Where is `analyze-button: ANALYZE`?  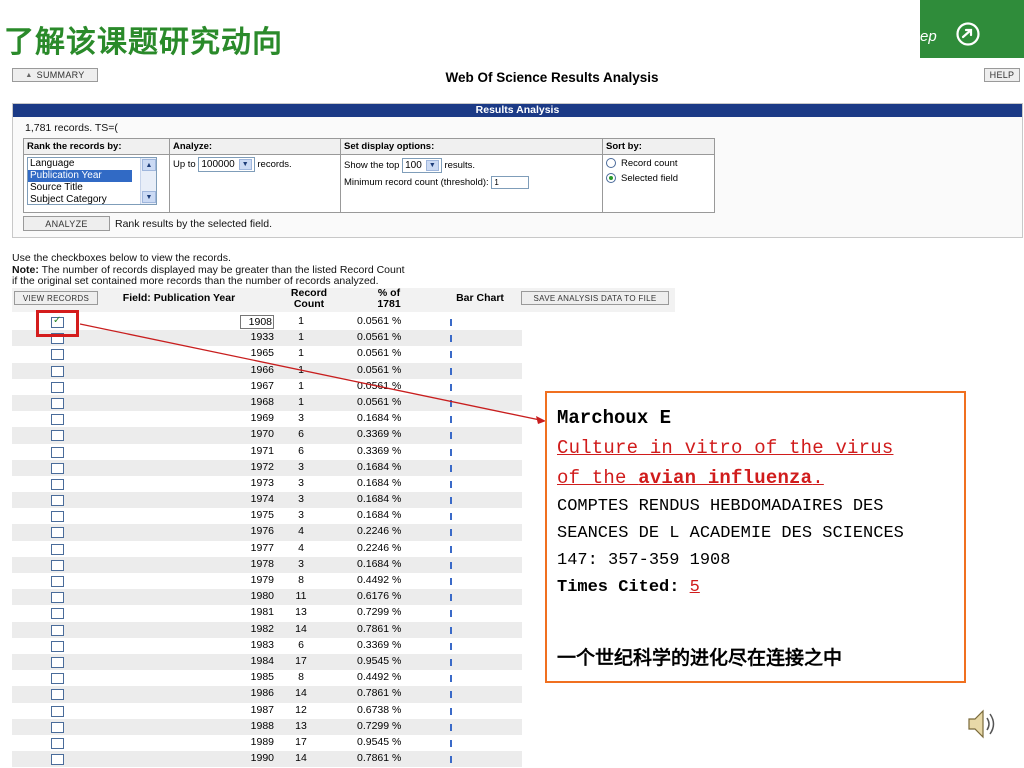 analyze-button: ANALYZE is located at coordinates (66, 223).